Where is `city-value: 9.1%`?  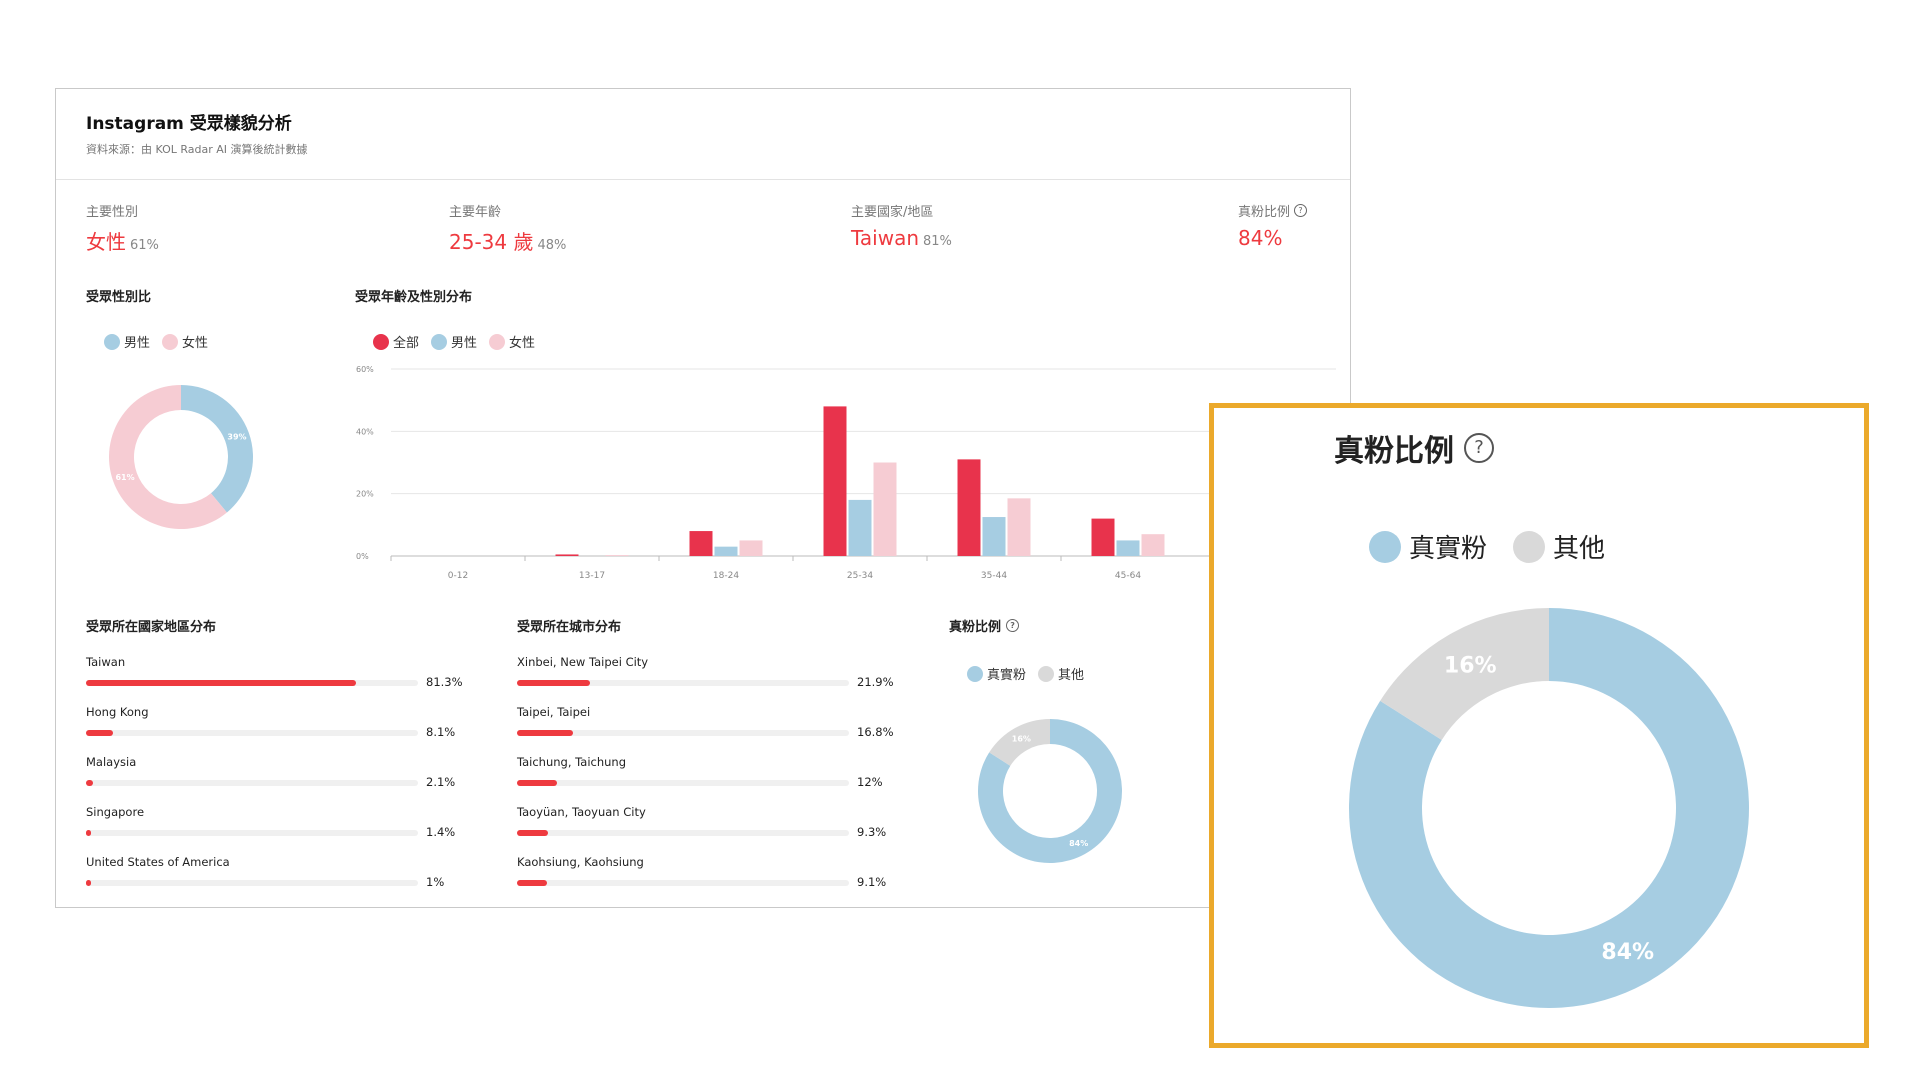
city-value: 9.1% is located at coordinates (872, 882).